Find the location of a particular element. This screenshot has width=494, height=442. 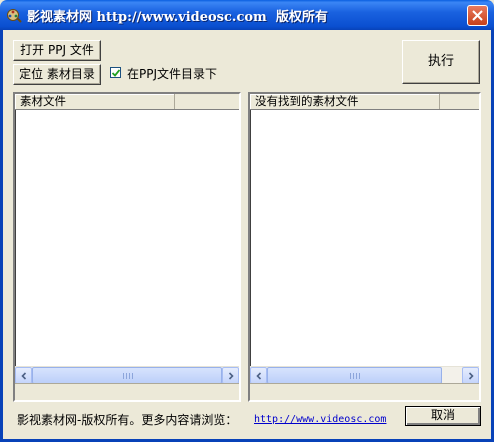

cancel-button: 取消 is located at coordinates (443, 416).